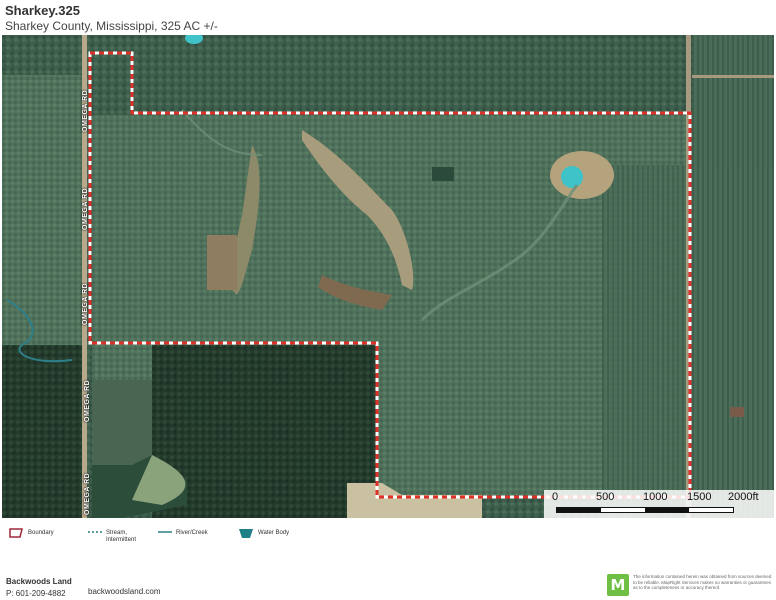  What do you see at coordinates (42, 10) in the screenshot?
I see `map-title: Sharkey.325` at bounding box center [42, 10].